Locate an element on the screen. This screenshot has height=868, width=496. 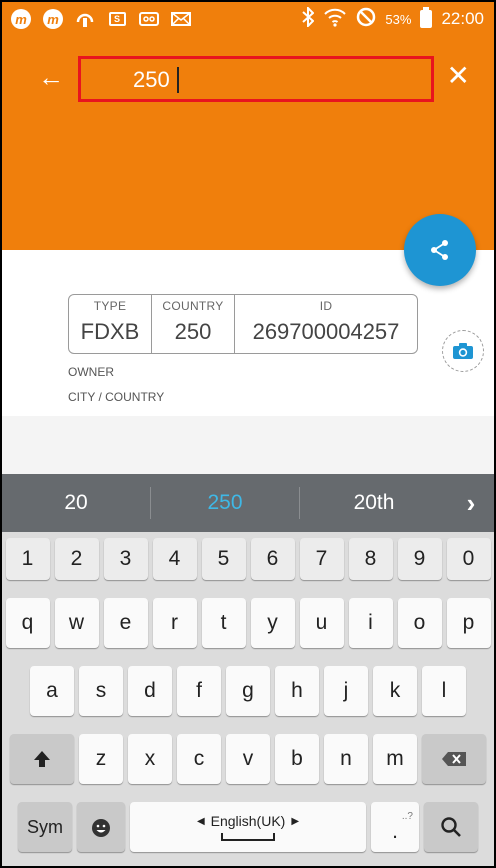
type-column: TYPE FDXB is located at coordinates (110, 324).